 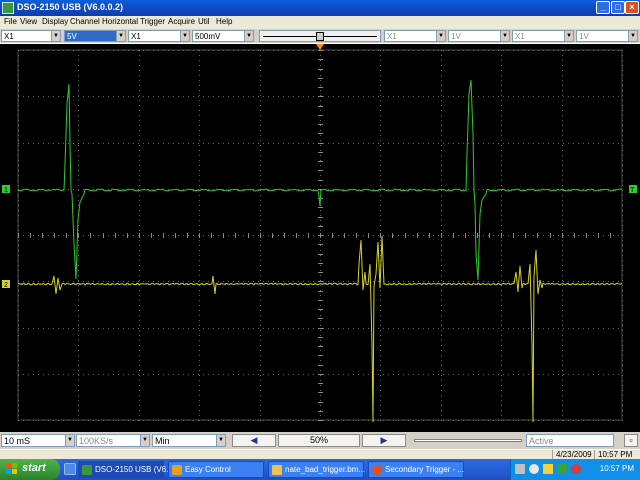 I want to click on volume-icon, so click(x=534, y=469).